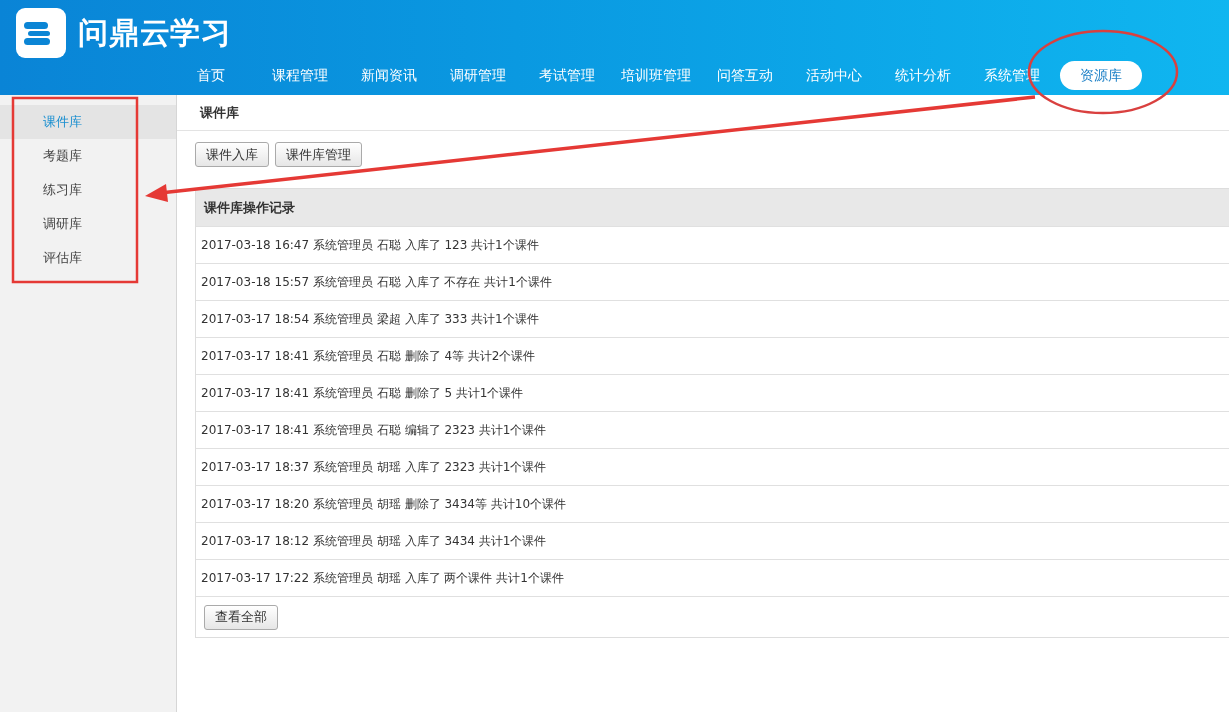 The height and width of the screenshot is (712, 1229). Describe the element at coordinates (655, 75) in the screenshot. I see `nav-tab: 培训班管理` at that location.